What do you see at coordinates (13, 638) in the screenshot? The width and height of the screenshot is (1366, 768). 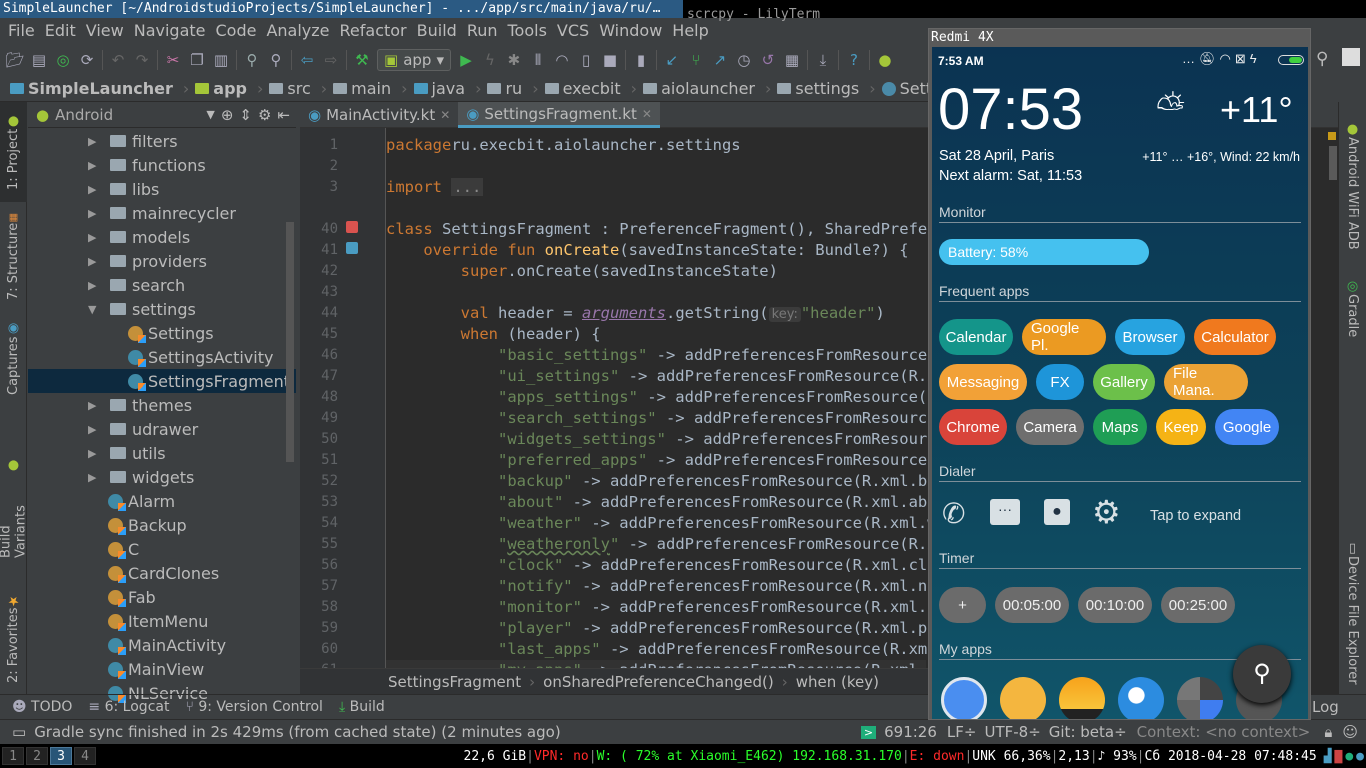 I see `tab-favorites: 2: Favorites ★` at bounding box center [13, 638].